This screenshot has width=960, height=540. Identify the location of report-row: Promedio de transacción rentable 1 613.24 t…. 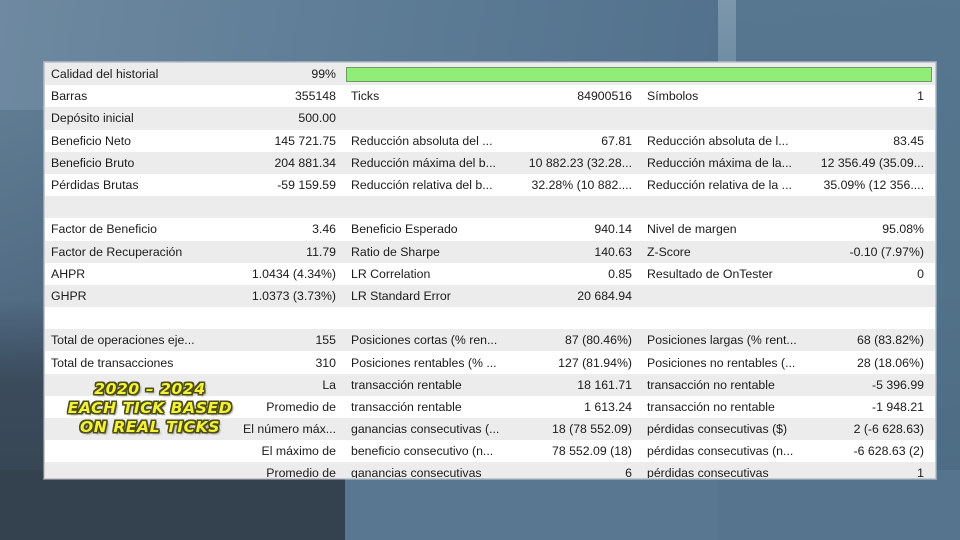
(490, 406).